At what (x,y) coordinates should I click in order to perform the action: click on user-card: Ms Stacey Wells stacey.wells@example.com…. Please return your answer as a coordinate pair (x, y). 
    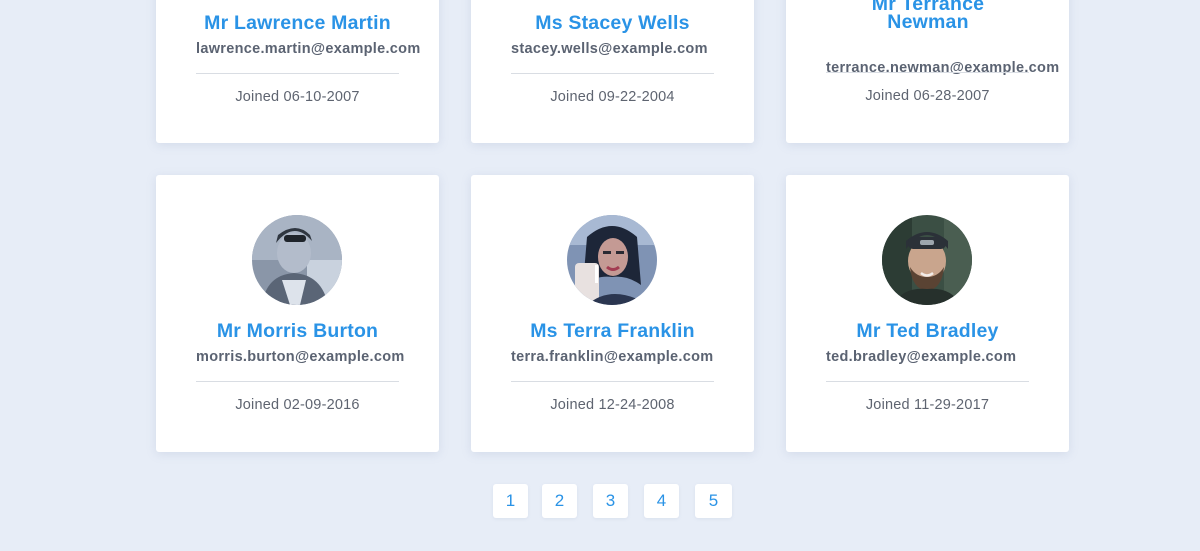
    Looking at the image, I should click on (612, 71).